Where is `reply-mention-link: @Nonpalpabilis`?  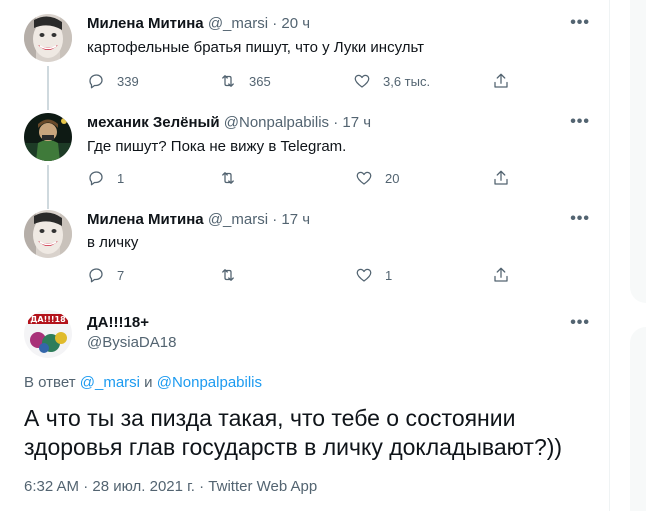 reply-mention-link: @Nonpalpabilis is located at coordinates (209, 382).